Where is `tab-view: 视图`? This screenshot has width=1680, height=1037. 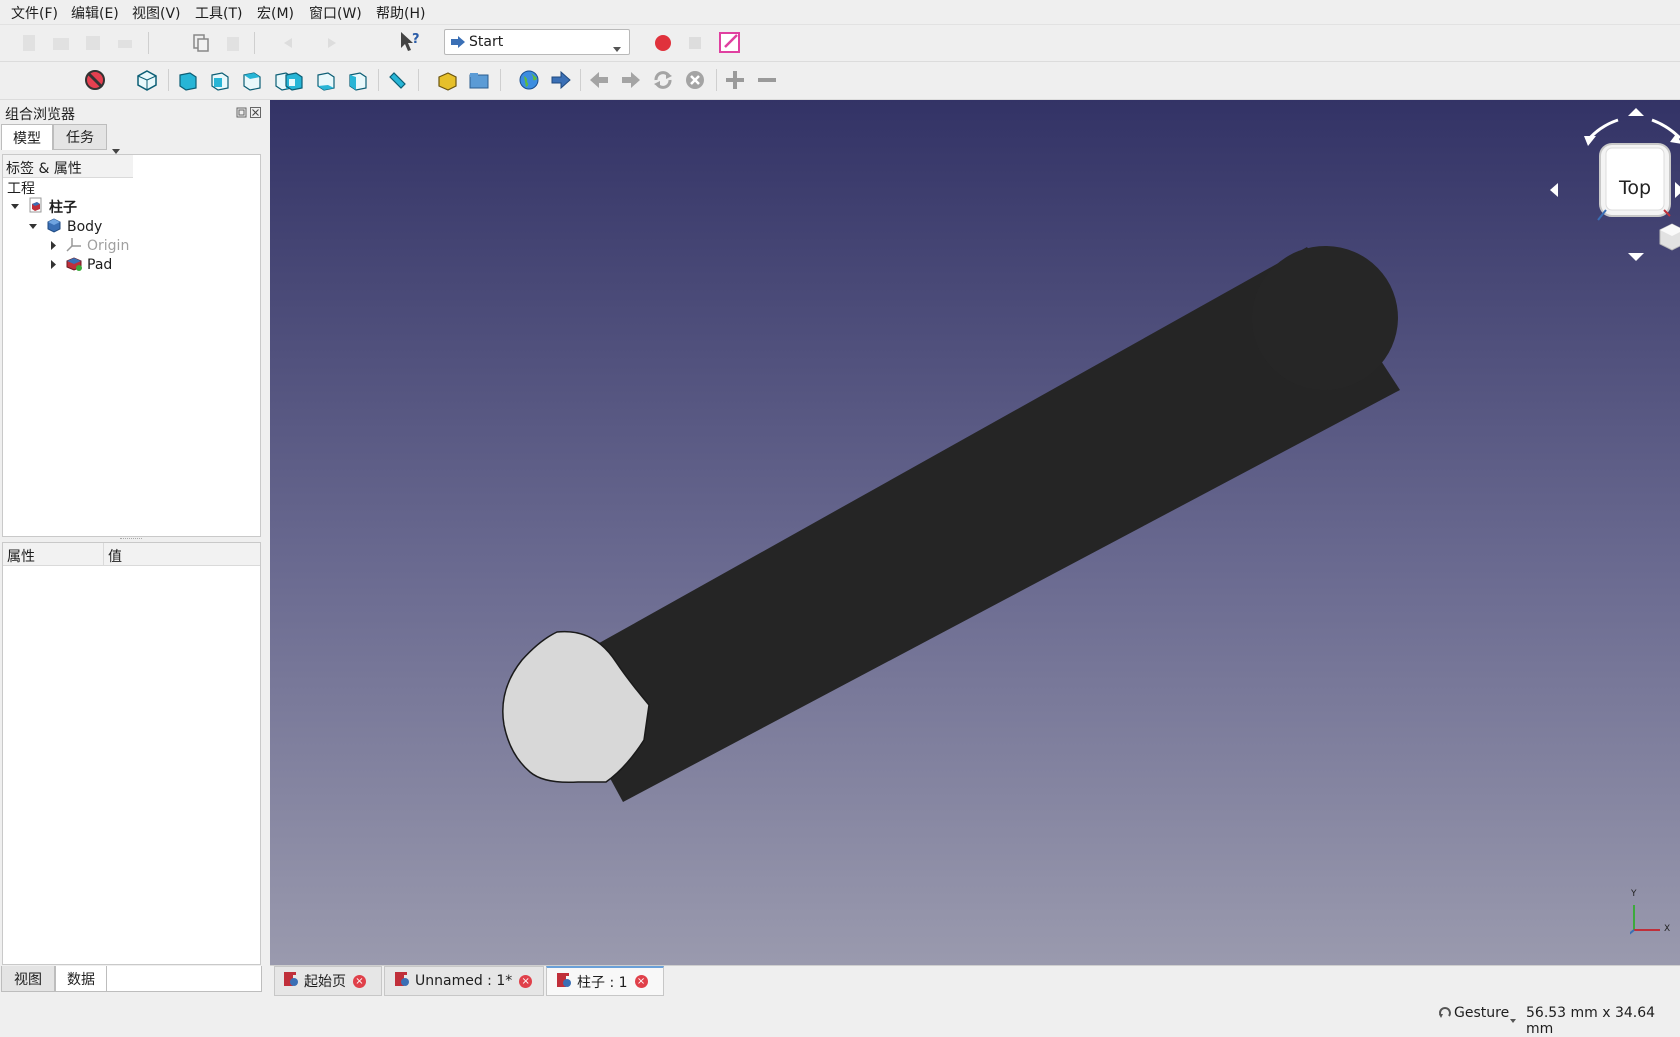 tab-view: 视图 is located at coordinates (28, 979).